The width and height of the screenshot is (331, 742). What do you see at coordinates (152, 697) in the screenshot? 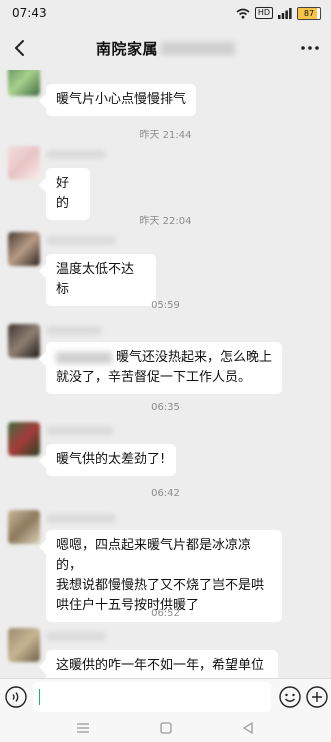
I see `message-input` at bounding box center [152, 697].